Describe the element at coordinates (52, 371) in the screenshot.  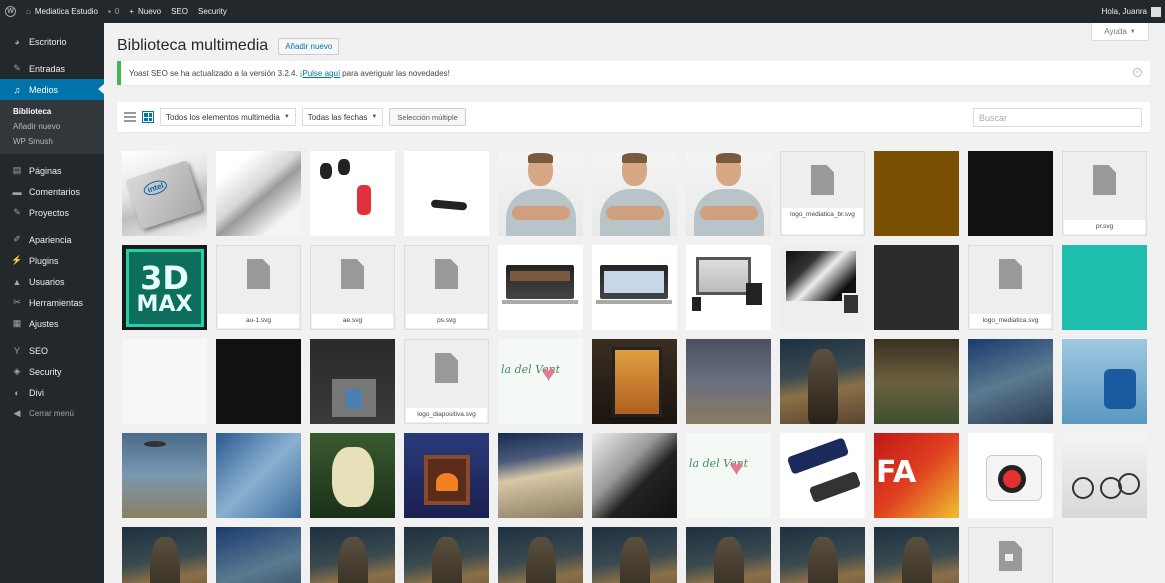
I see `sidebar-item-security: ◈ Security` at that location.